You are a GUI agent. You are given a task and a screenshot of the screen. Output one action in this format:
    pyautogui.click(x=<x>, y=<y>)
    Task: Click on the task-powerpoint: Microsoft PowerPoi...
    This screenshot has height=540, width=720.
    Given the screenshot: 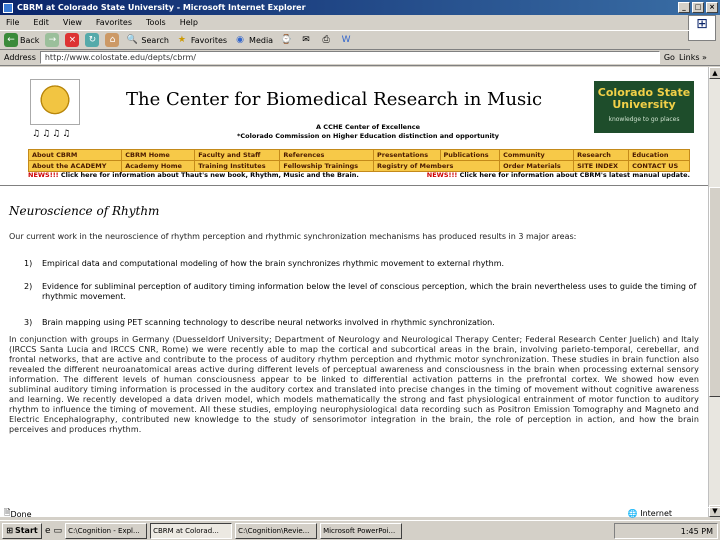 What is the action you would take?
    pyautogui.click(x=361, y=530)
    